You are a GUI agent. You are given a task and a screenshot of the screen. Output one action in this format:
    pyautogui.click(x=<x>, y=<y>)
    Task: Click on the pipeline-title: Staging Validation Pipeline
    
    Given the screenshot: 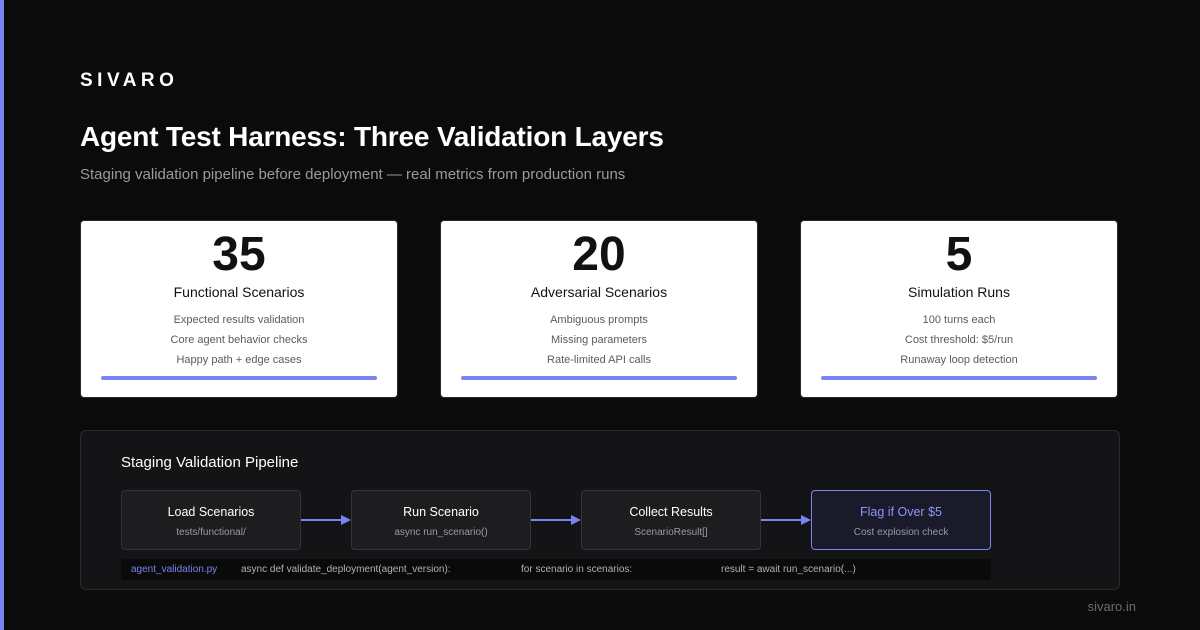 What is the action you would take?
    pyautogui.click(x=210, y=462)
    